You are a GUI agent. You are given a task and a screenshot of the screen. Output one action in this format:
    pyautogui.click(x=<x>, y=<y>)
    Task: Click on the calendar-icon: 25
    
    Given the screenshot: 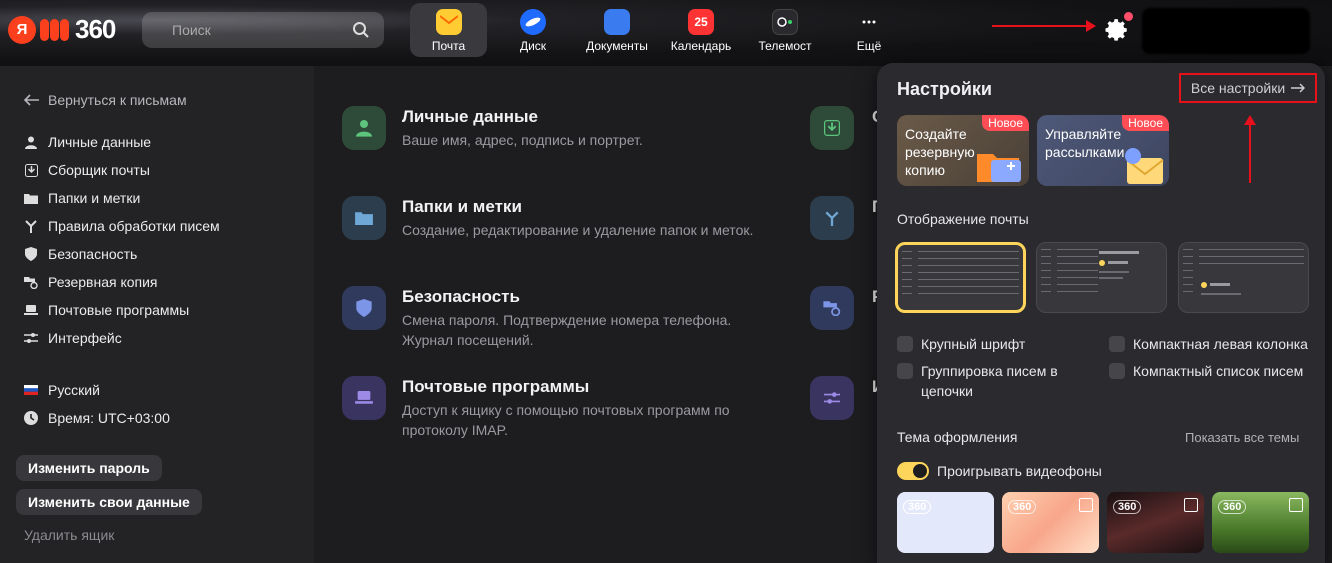 What is the action you would take?
    pyautogui.click(x=701, y=22)
    